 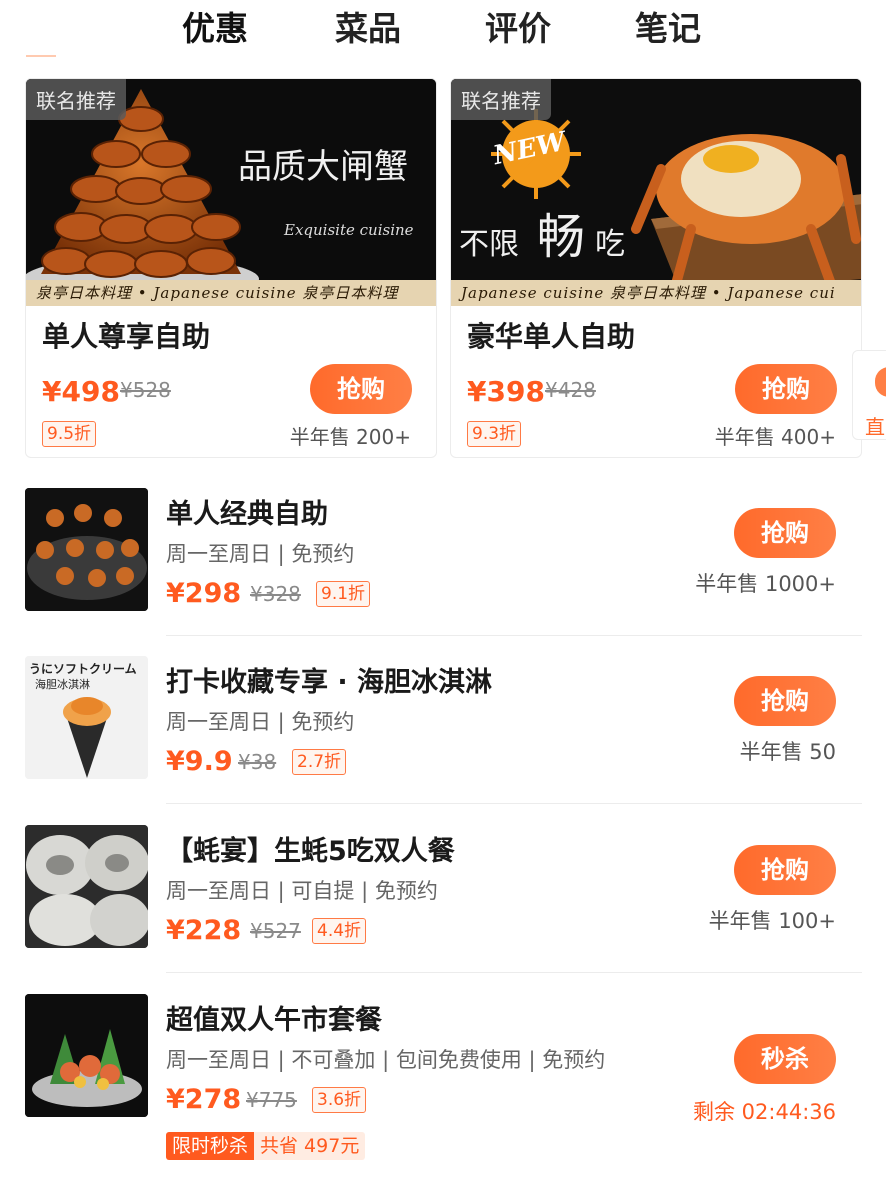 What do you see at coordinates (386, 1060) in the screenshot?
I see `deal-usage-rules: 周一至周日 | 不可叠加 | 包间免费使用 | 免预约` at bounding box center [386, 1060].